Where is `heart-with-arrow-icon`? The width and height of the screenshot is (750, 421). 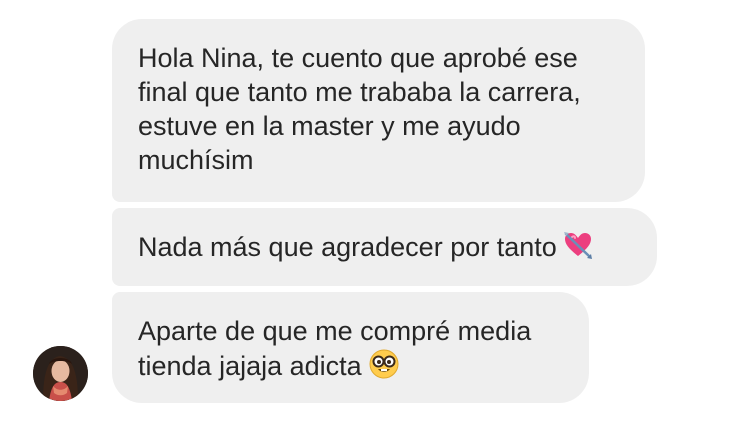
heart-with-arrow-icon is located at coordinates (578, 249).